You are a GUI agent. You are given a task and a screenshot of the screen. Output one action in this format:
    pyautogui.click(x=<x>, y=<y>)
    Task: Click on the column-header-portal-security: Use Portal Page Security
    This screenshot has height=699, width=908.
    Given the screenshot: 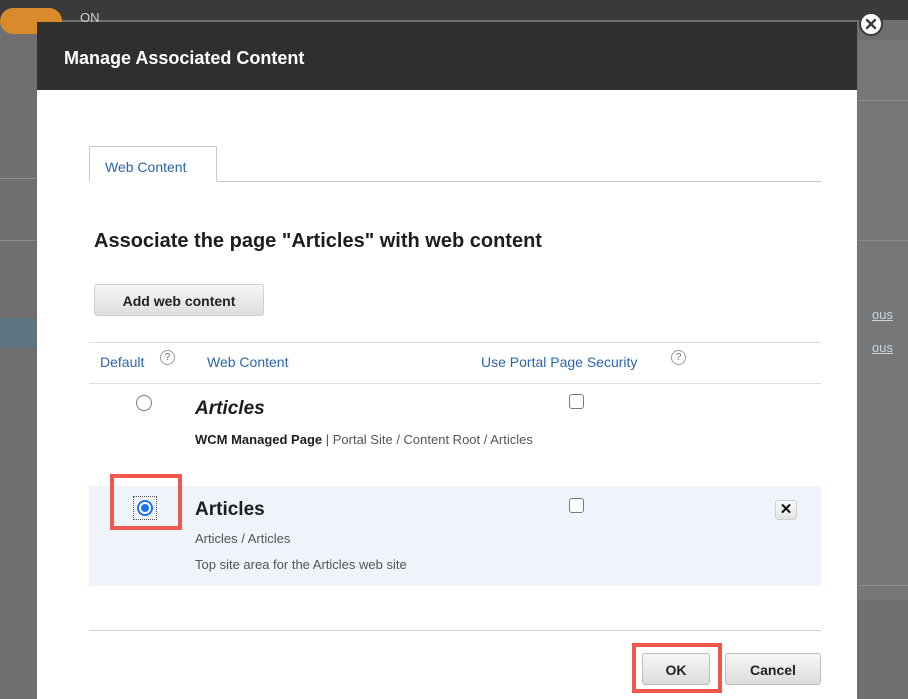 What is the action you would take?
    pyautogui.click(x=559, y=362)
    